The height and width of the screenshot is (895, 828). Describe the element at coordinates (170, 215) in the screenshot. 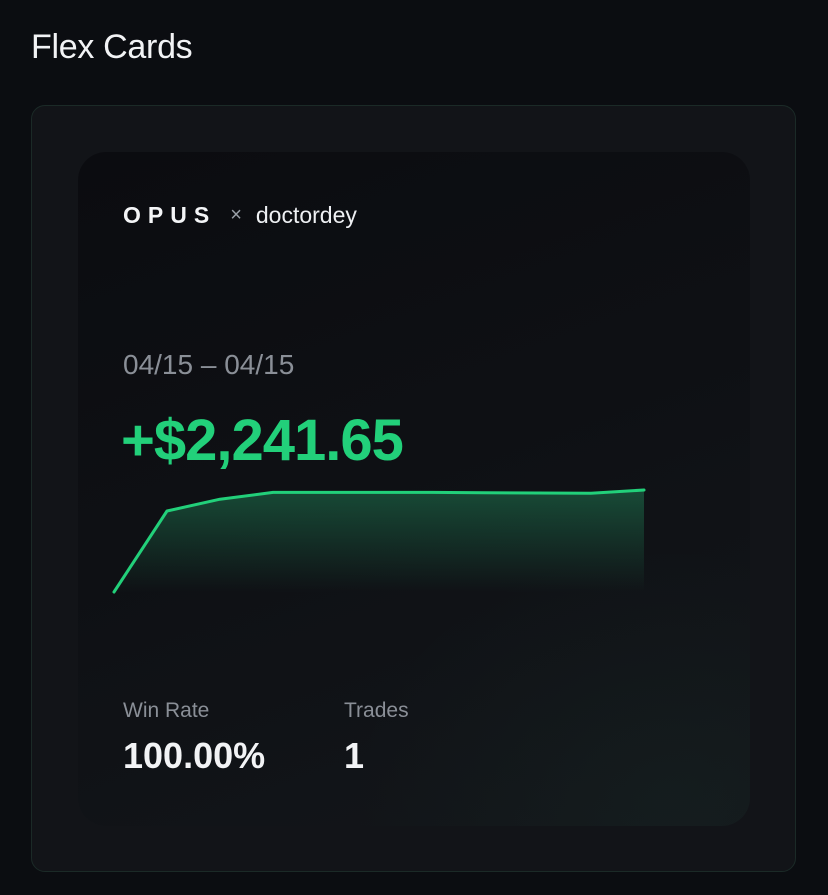

I see `brand-logo: OPUS` at that location.